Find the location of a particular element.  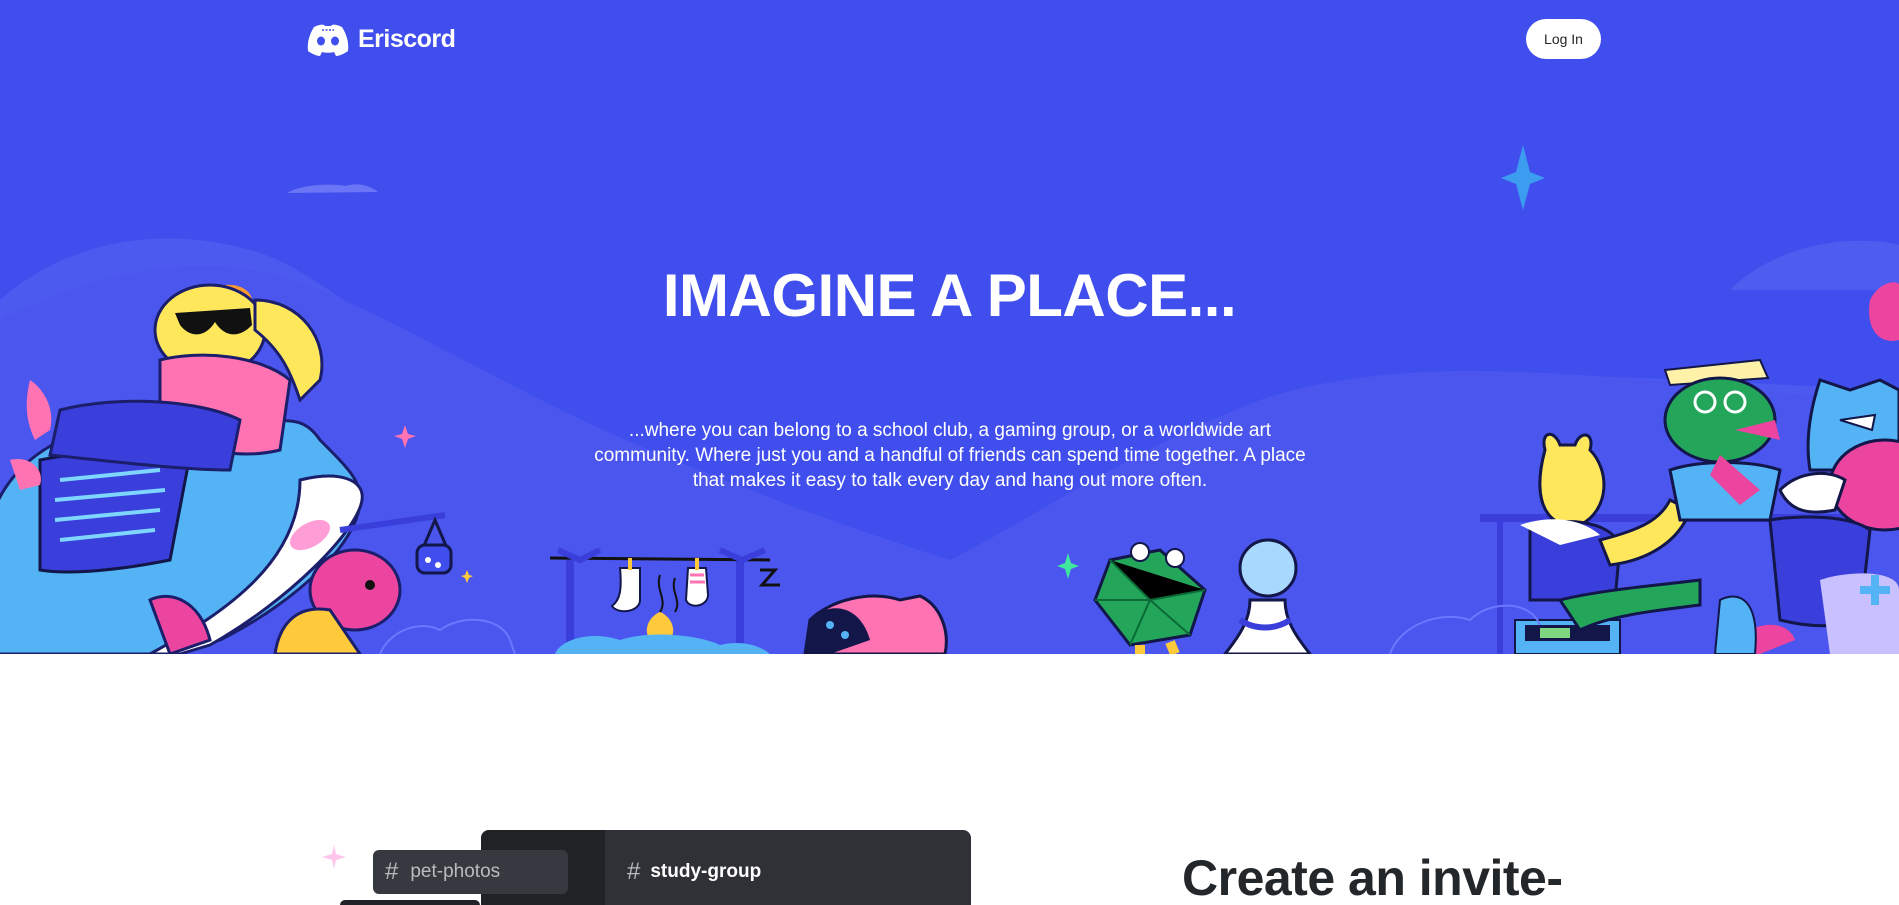

feature-title: Create an invite- is located at coordinates (1372, 877).